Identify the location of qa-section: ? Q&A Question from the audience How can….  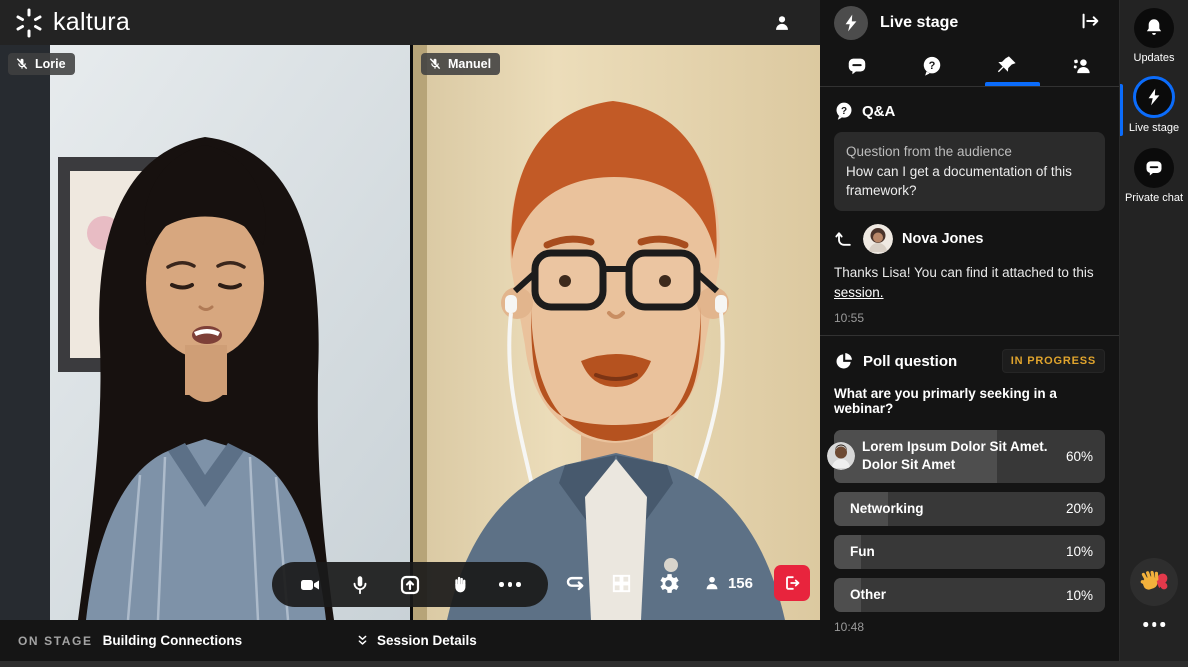
(969, 211).